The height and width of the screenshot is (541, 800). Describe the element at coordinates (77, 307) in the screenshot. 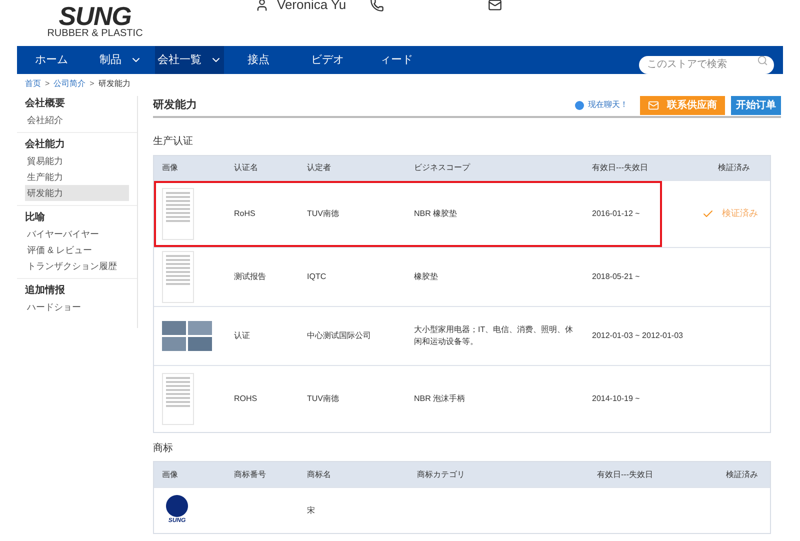

I see `sidebar-item: ハードショー` at that location.